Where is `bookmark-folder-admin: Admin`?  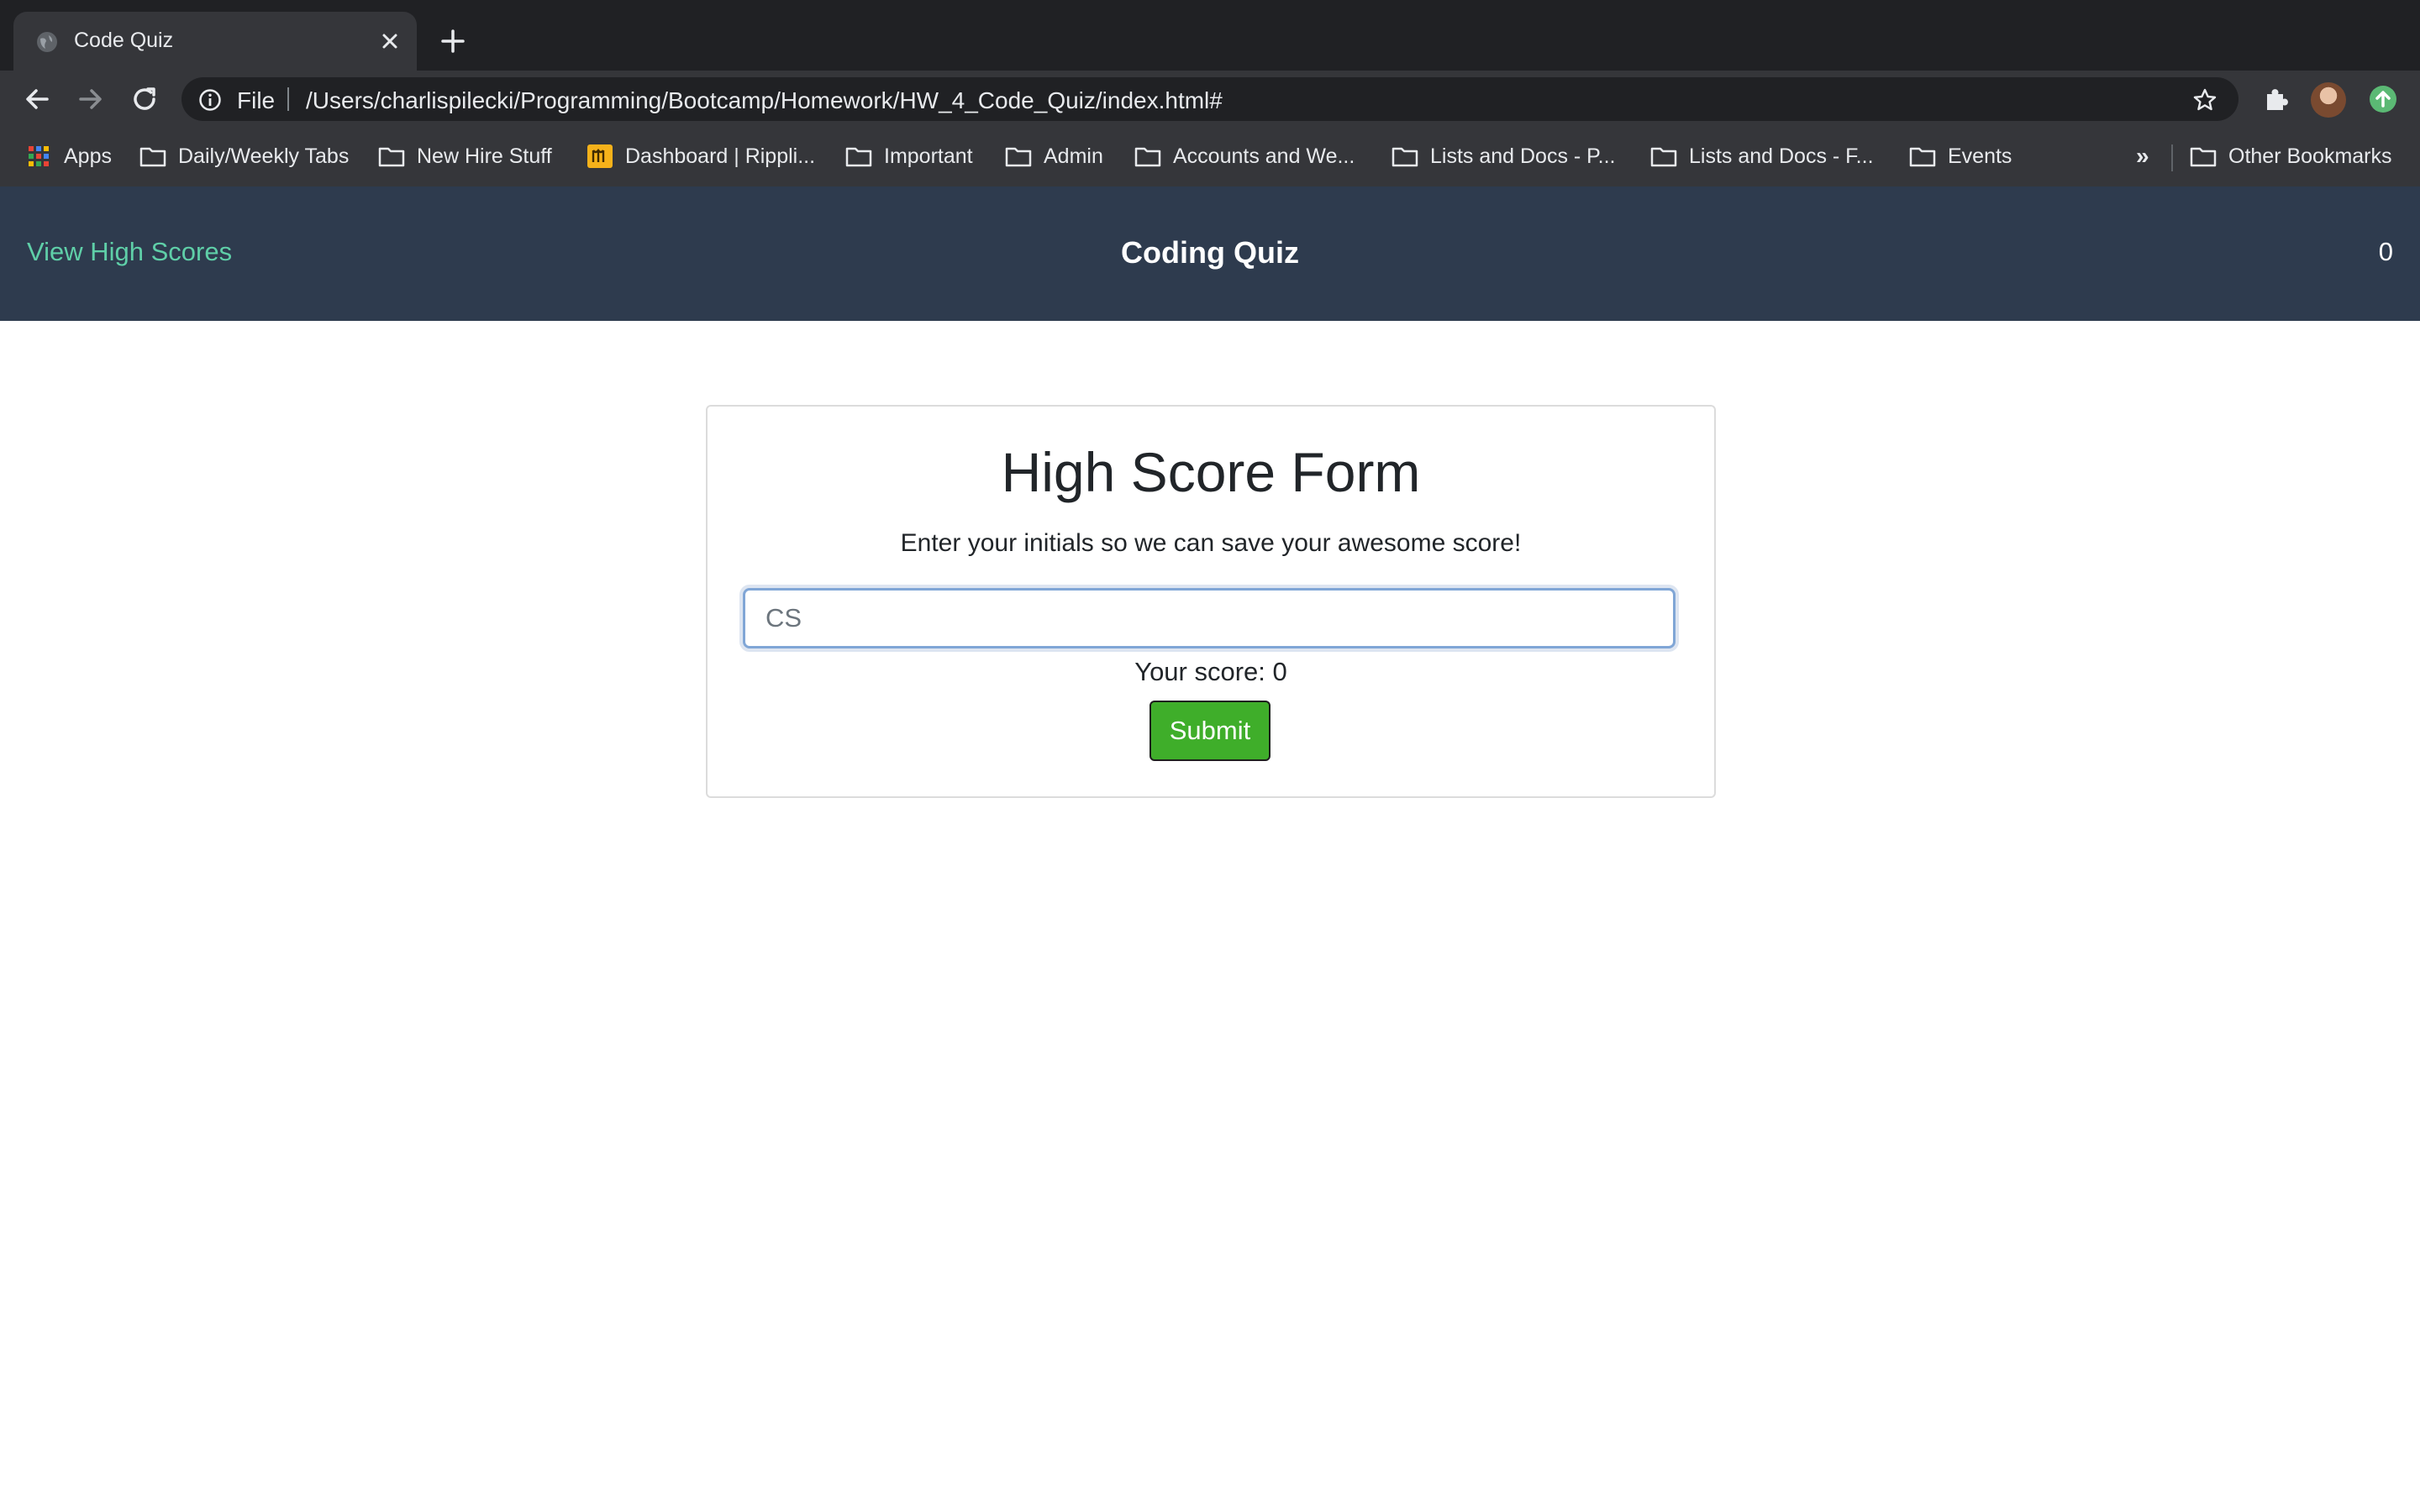
bookmark-folder-admin: Admin is located at coordinates (1054, 156).